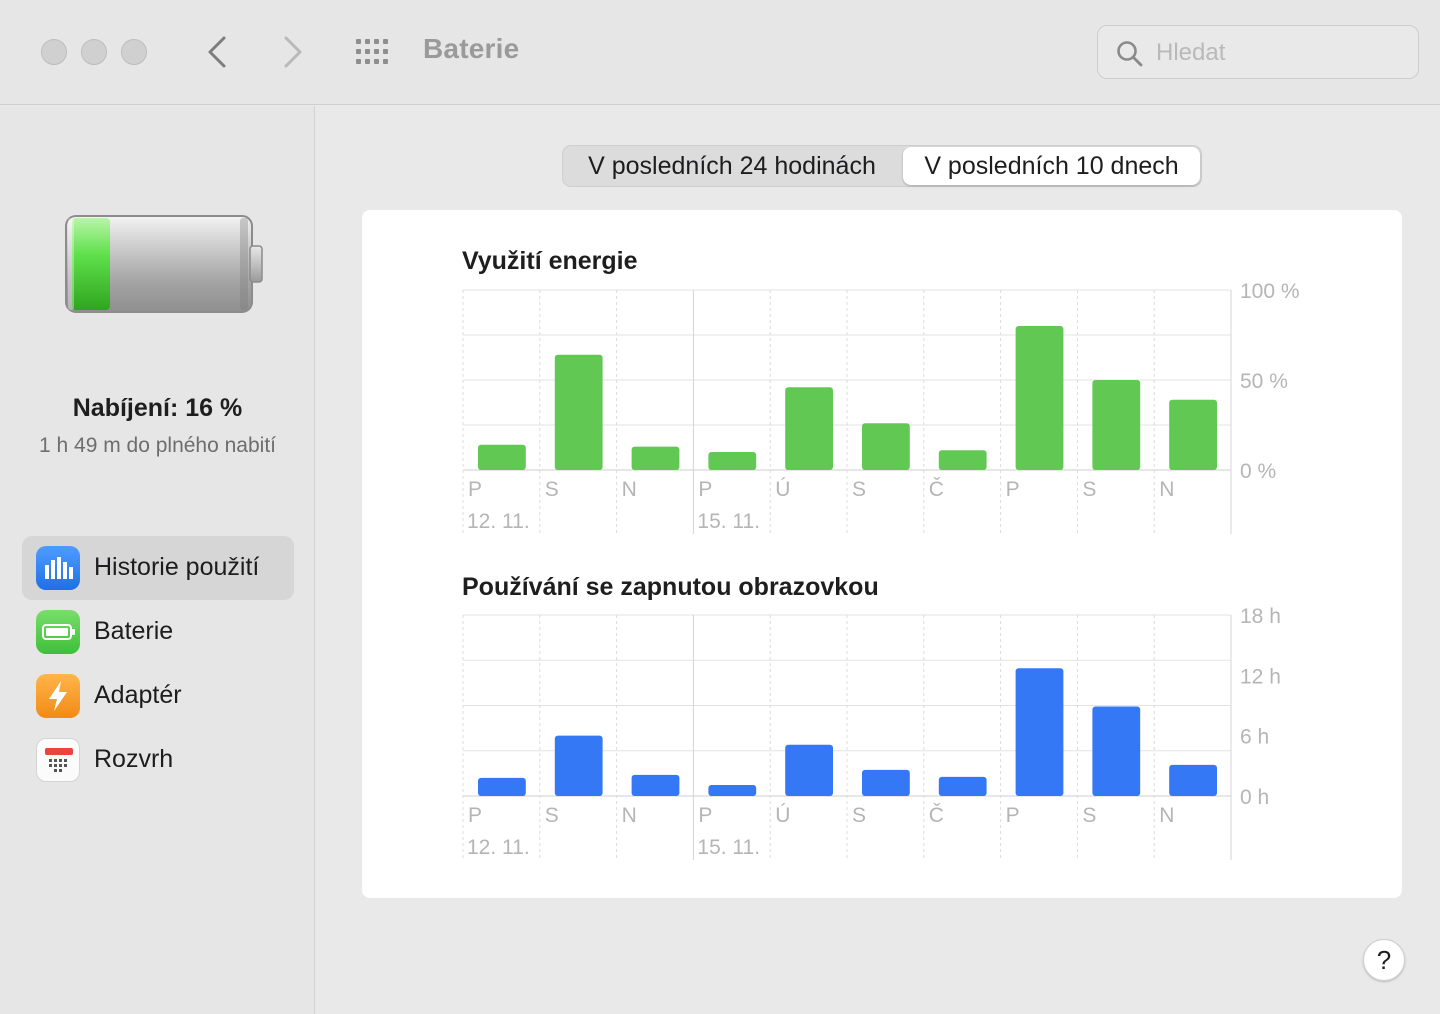 The width and height of the screenshot is (1440, 1014). What do you see at coordinates (164, 264) in the screenshot?
I see `battery-status-icon` at bounding box center [164, 264].